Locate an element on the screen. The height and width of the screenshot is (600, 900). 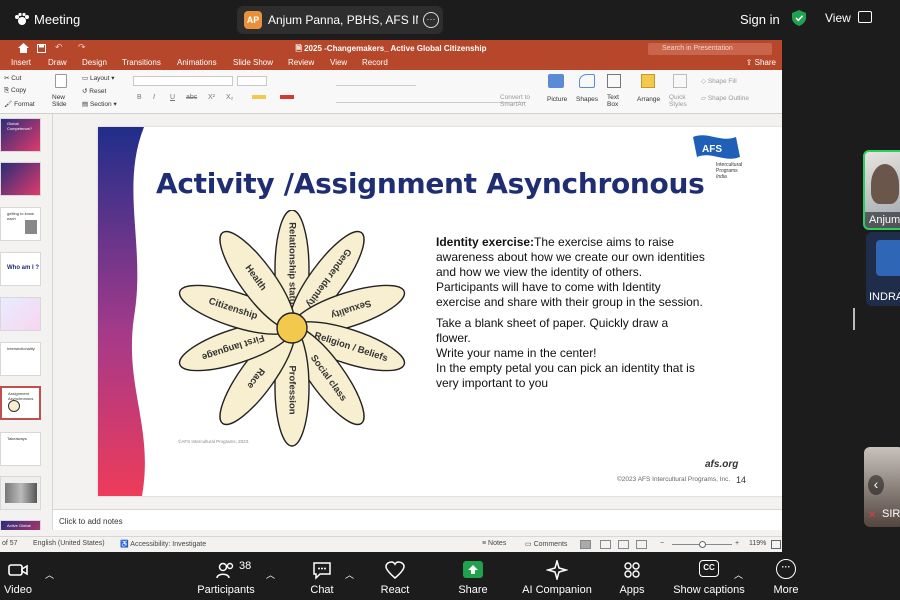
apps-button: Apps is located at coordinates (632, 576).